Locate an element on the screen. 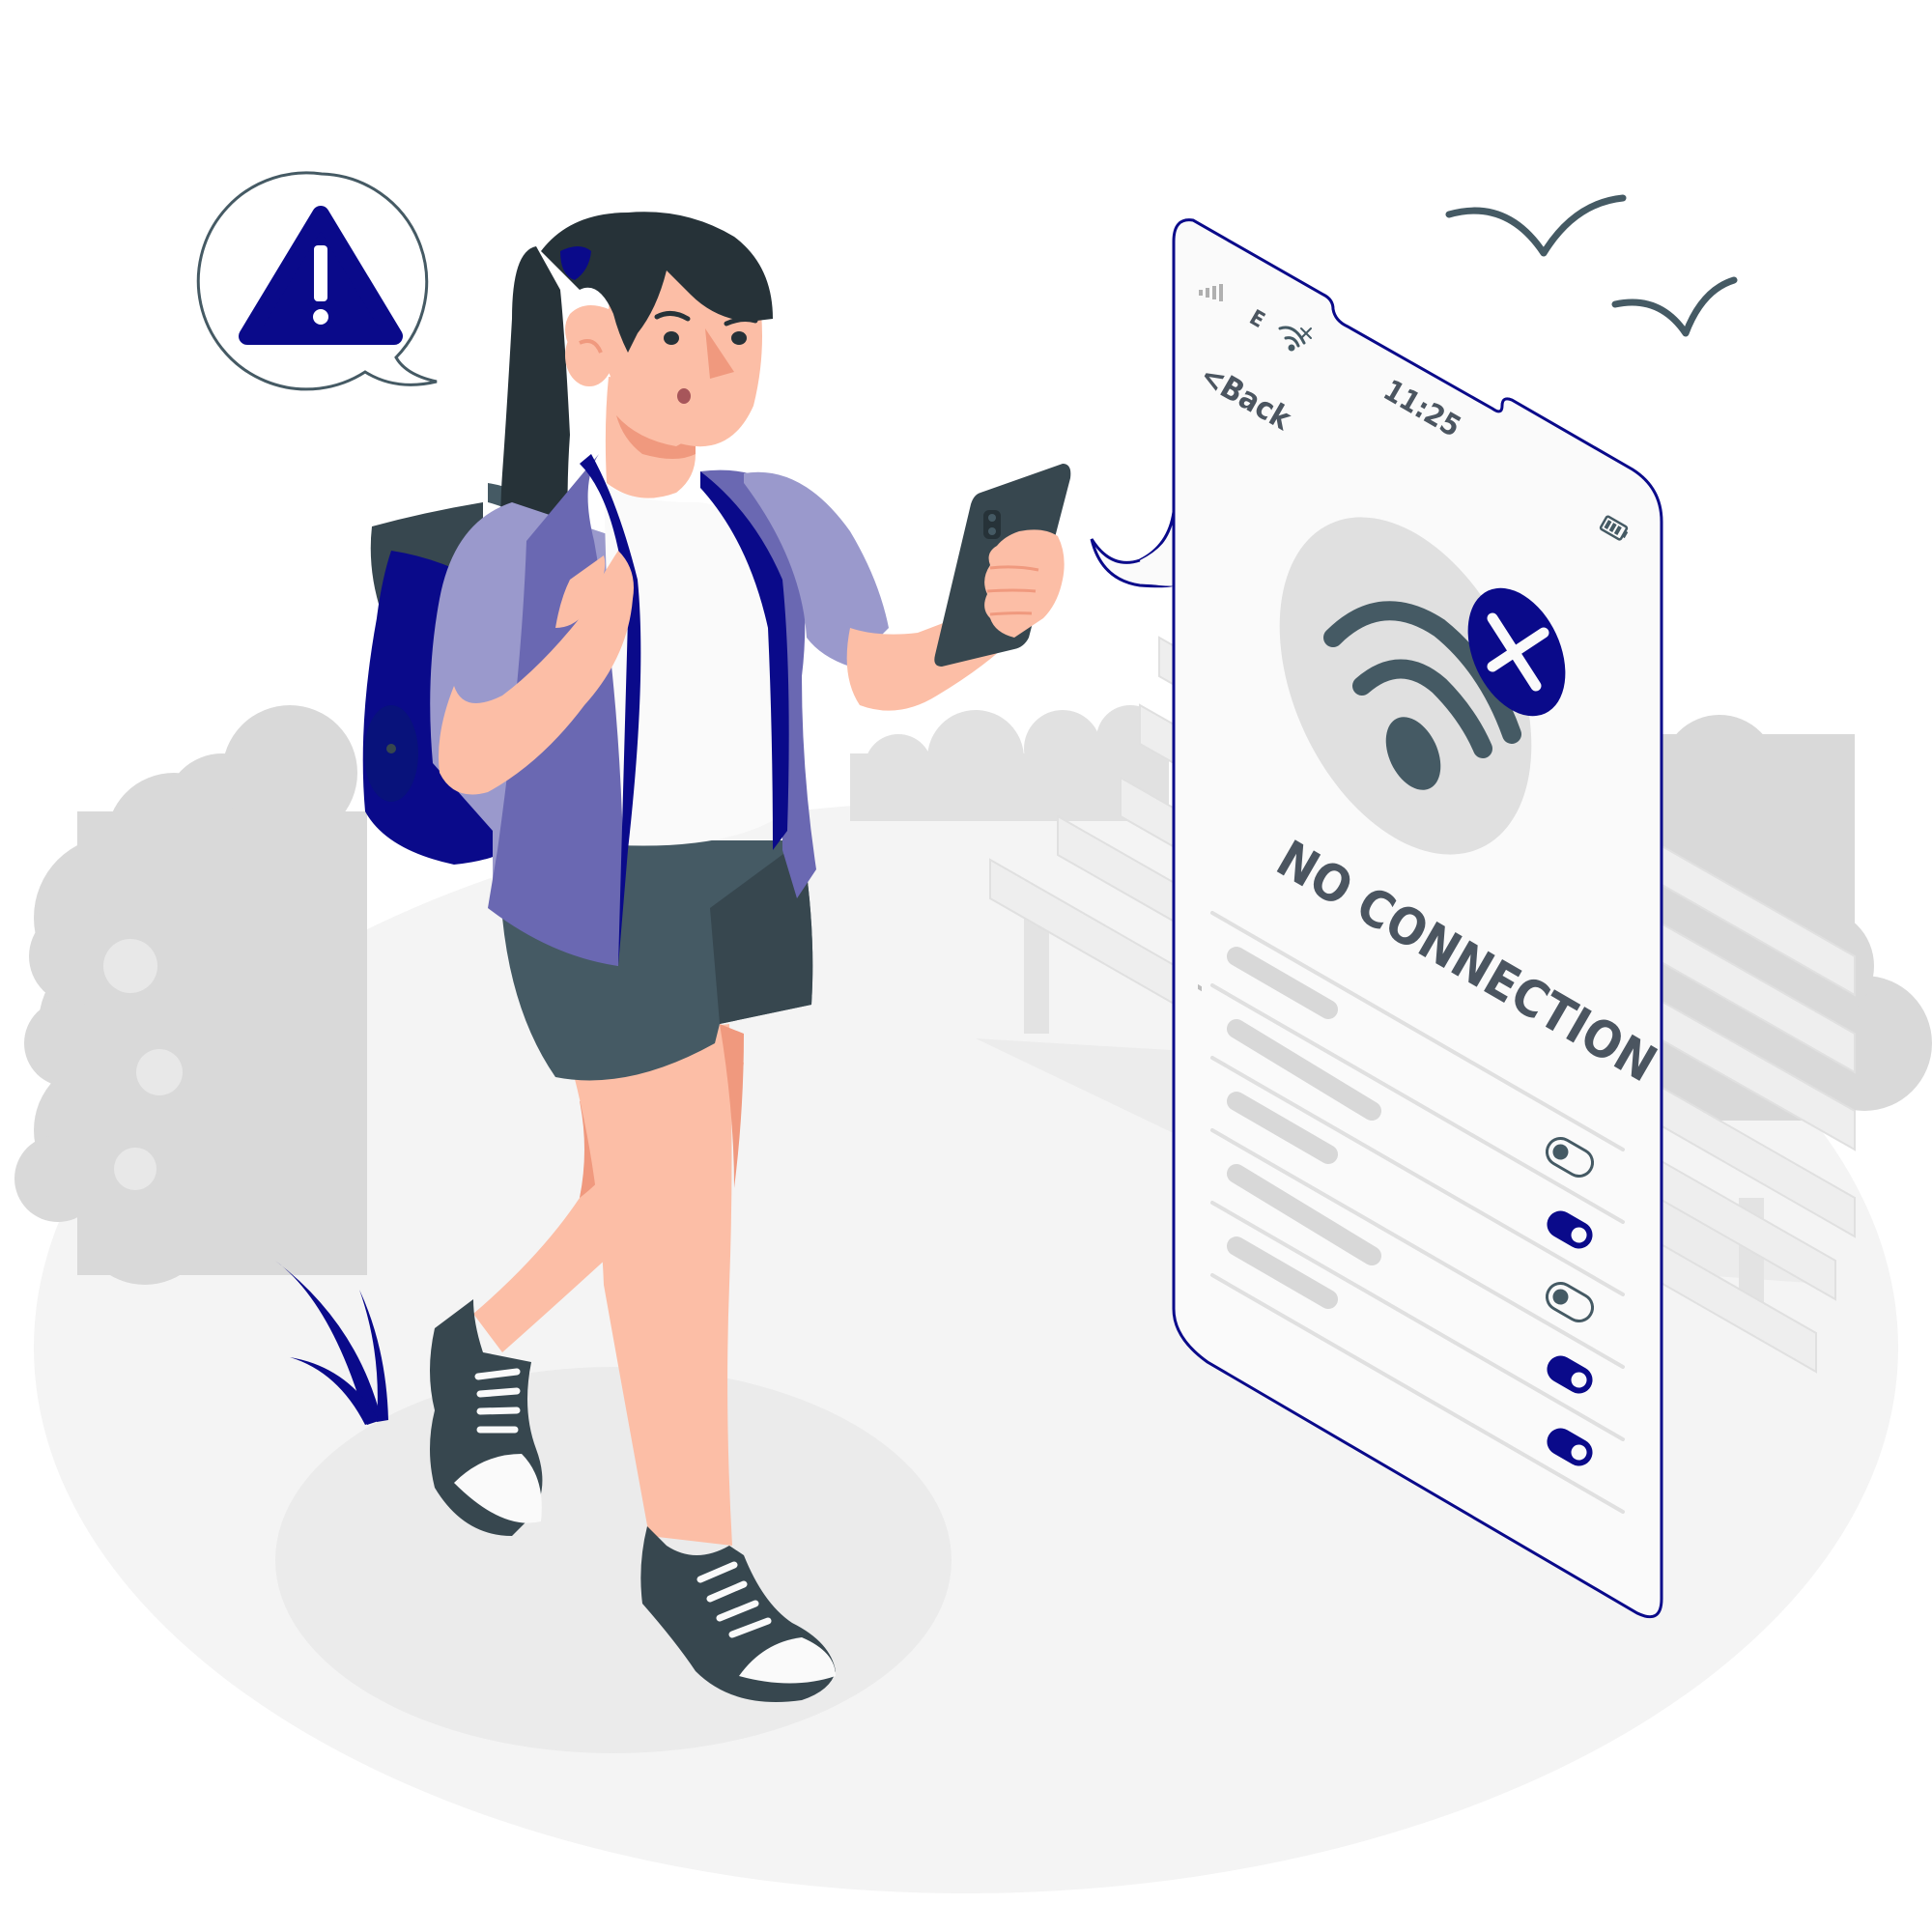 Image resolution: width=1932 pixels, height=1932 pixels. warning-speech-bubble is located at coordinates (317, 281).